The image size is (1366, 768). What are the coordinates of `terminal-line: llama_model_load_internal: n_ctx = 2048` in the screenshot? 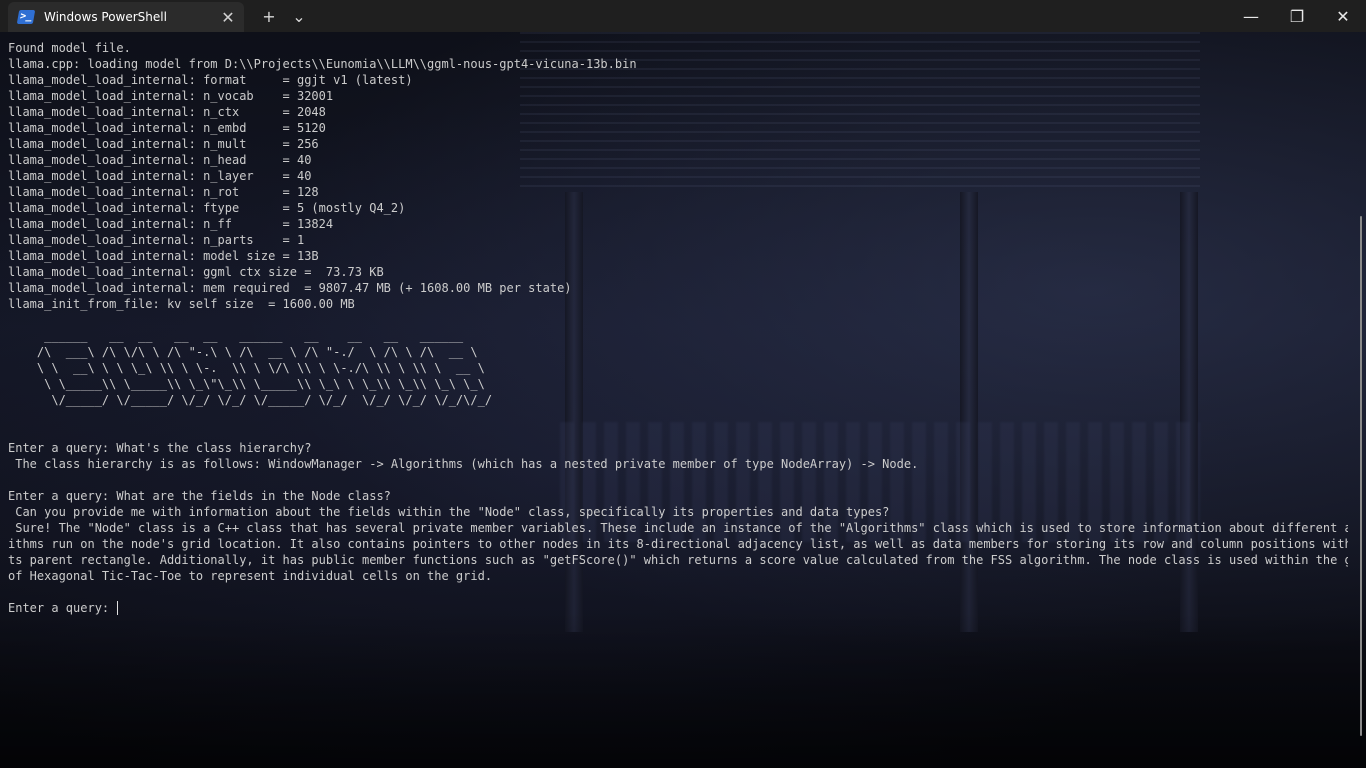 It's located at (167, 112).